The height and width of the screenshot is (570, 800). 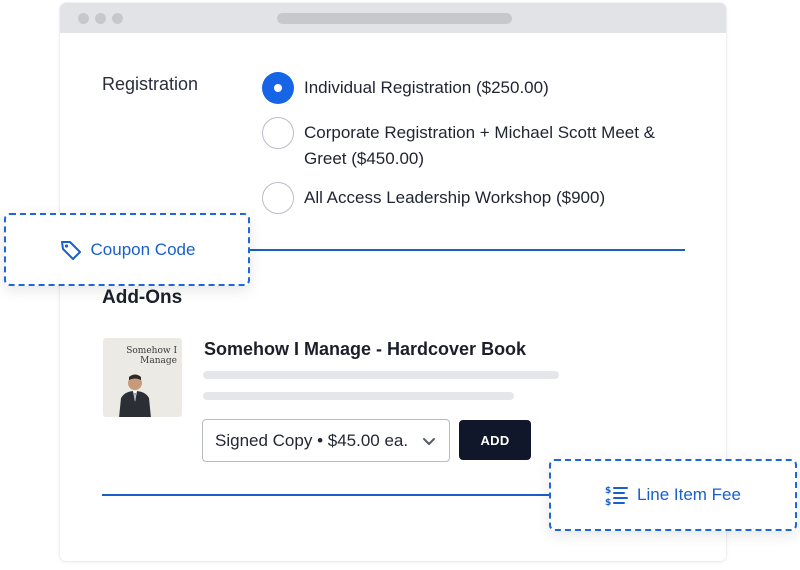 I want to click on line-item-fee-badge: $ $ Line Item Fee, so click(x=673, y=495).